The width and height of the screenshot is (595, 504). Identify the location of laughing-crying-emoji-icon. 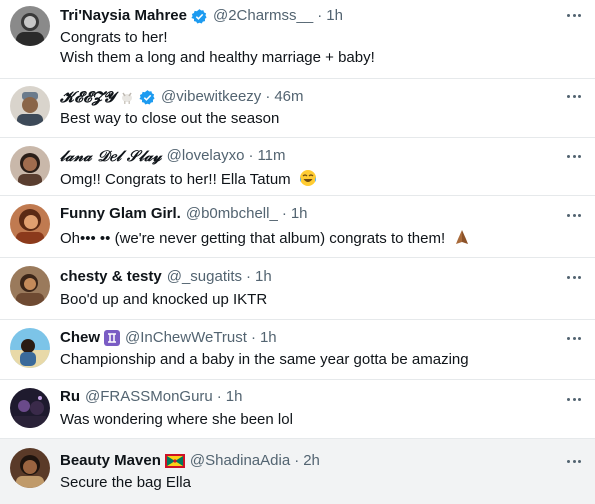
(308, 181).